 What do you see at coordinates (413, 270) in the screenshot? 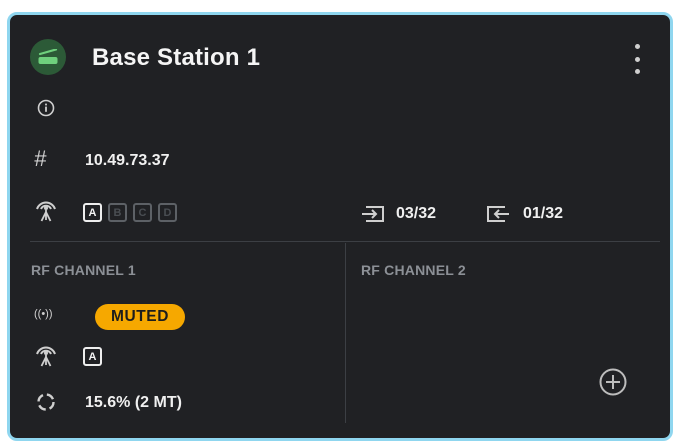
I see `rf-channel-2-label: RF CHANNEL 2` at bounding box center [413, 270].